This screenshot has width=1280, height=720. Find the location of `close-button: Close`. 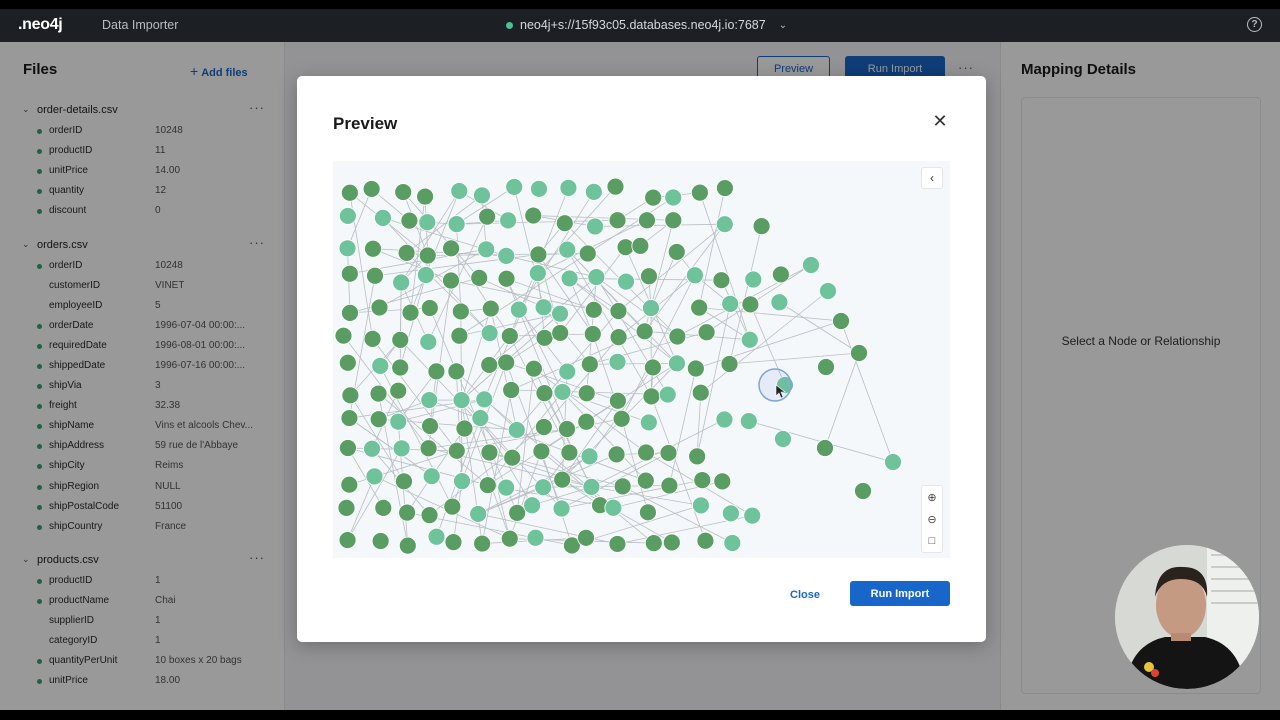

close-button: Close is located at coordinates (805, 595).